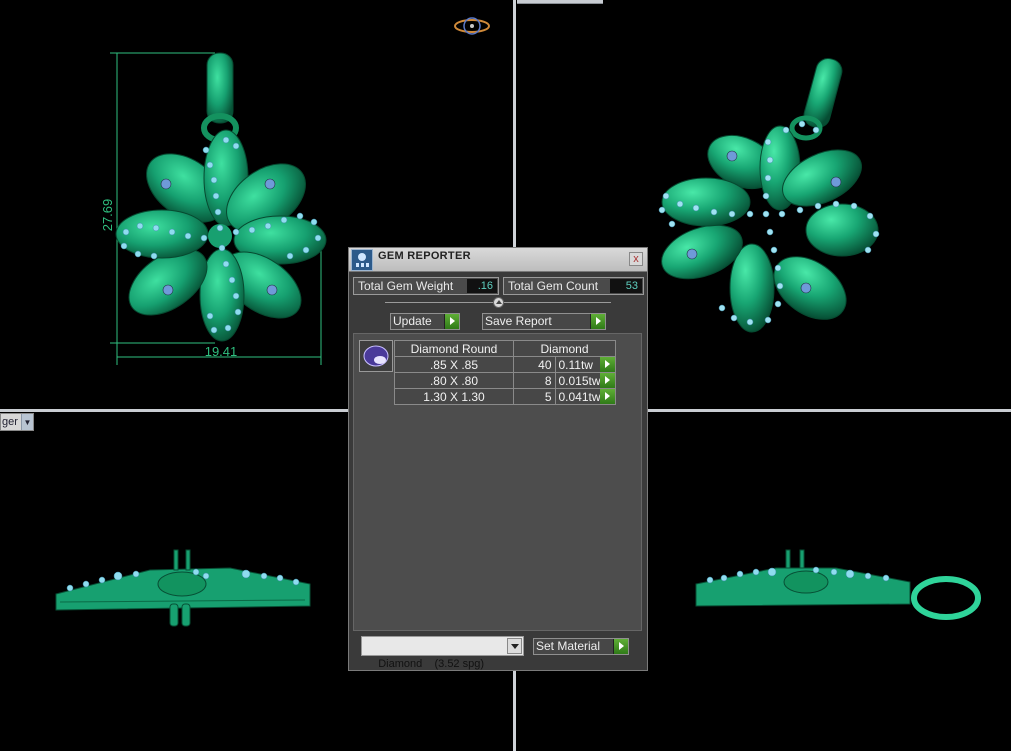  What do you see at coordinates (221, 351) in the screenshot?
I see `width-dimension: 19.41` at bounding box center [221, 351].